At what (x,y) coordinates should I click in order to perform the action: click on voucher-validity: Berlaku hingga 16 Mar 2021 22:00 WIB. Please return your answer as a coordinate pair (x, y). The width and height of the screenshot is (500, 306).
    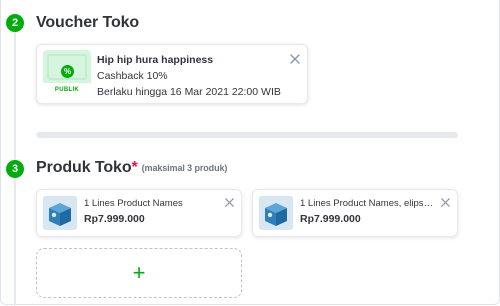
    Looking at the image, I should click on (189, 92).